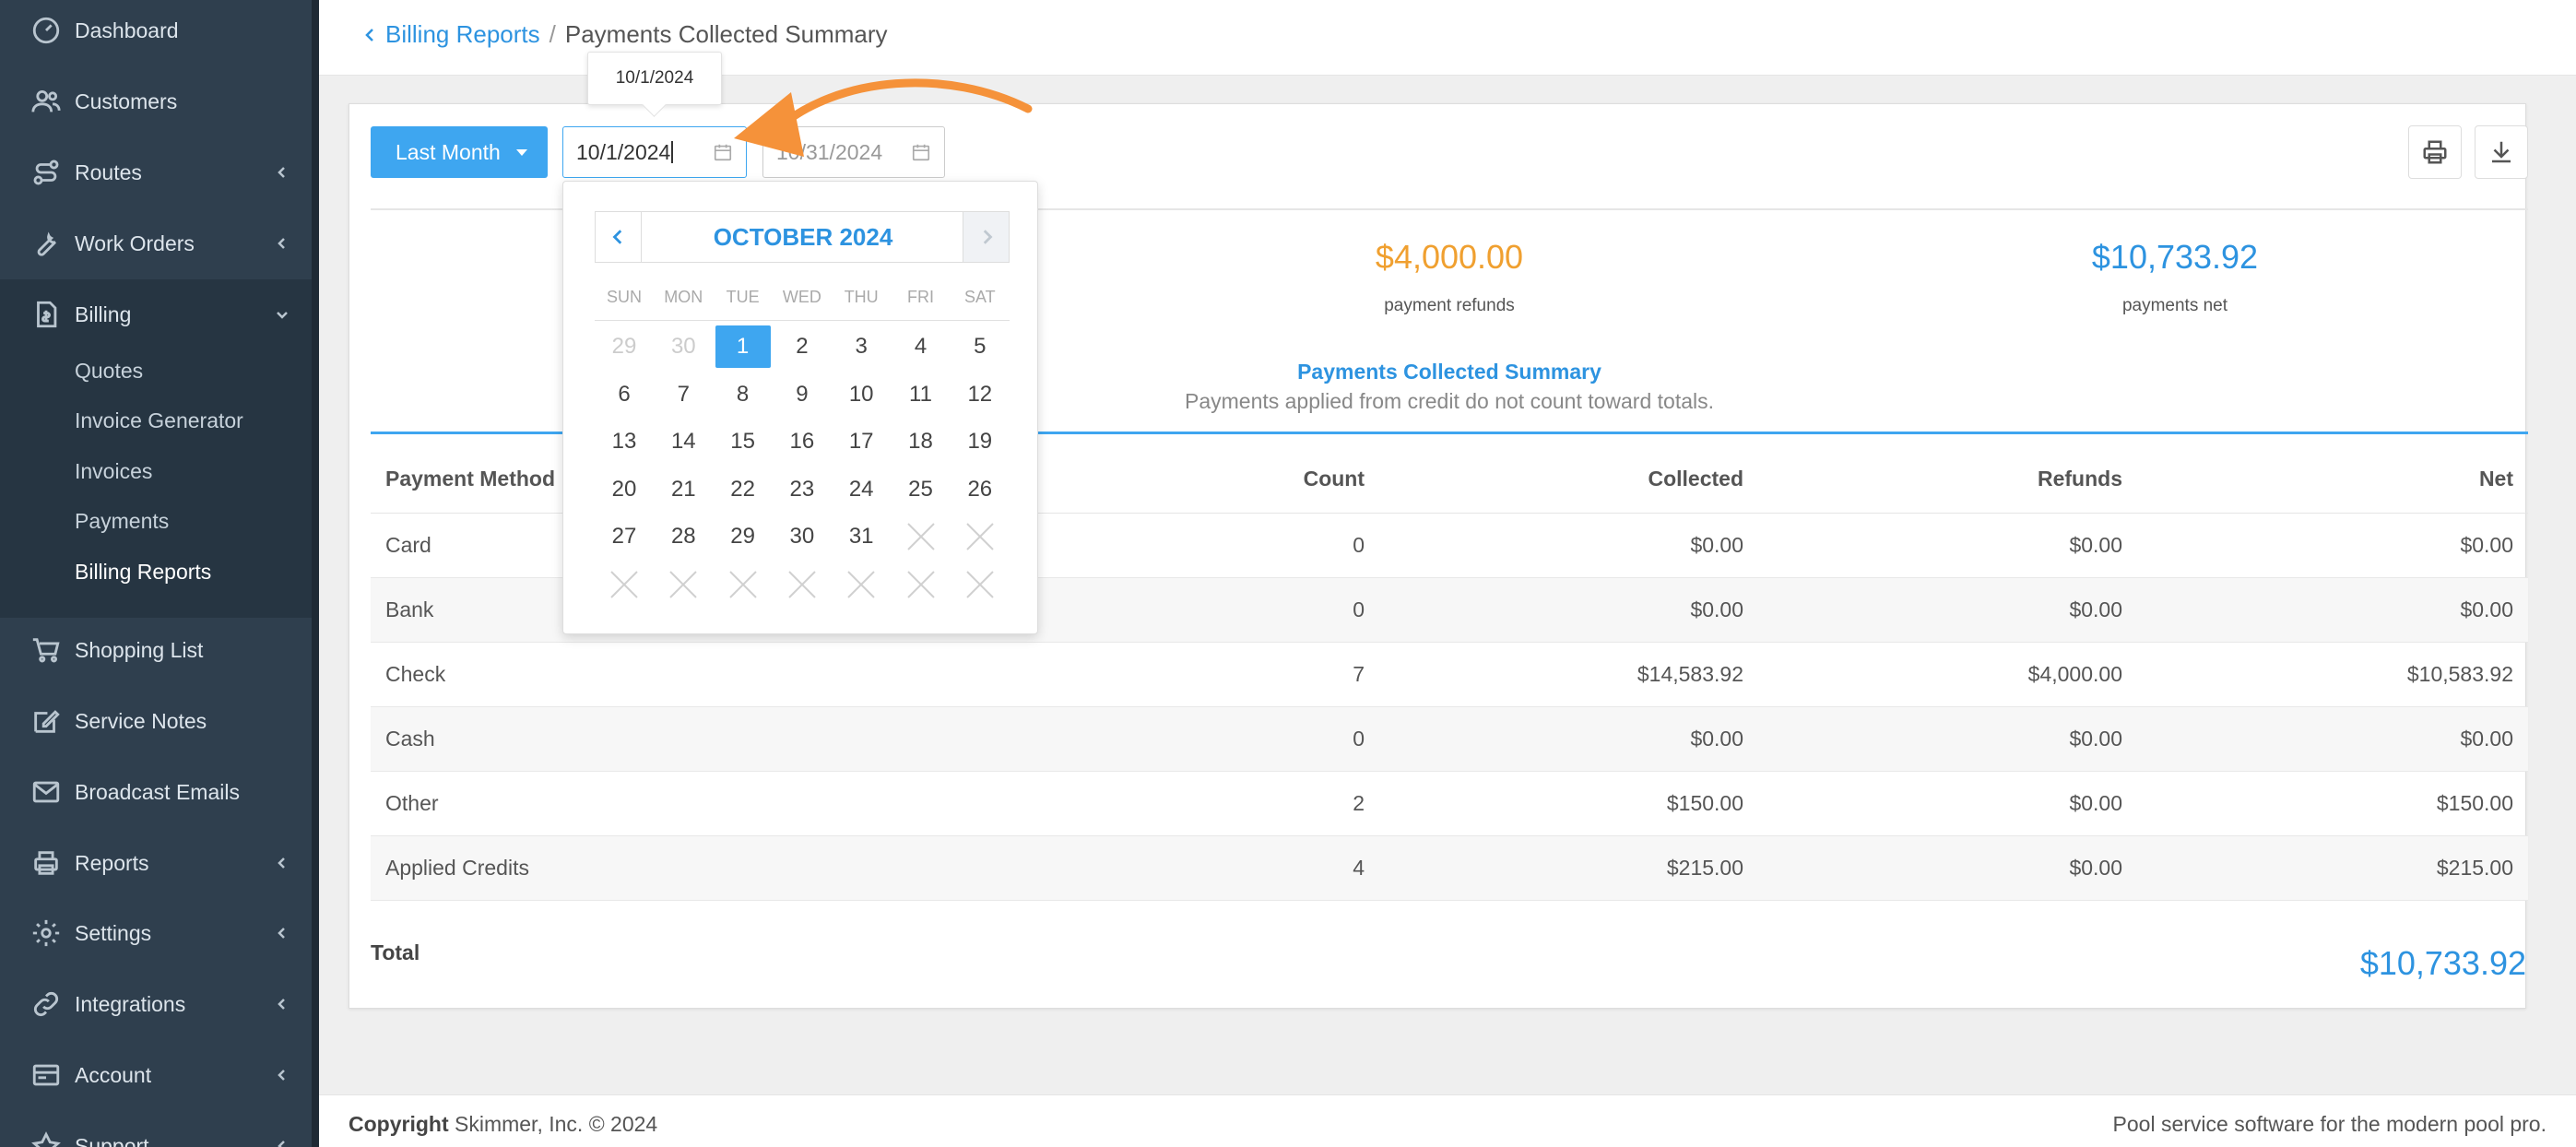  I want to click on breadcrumb-parent-link: Billing Reports, so click(462, 34).